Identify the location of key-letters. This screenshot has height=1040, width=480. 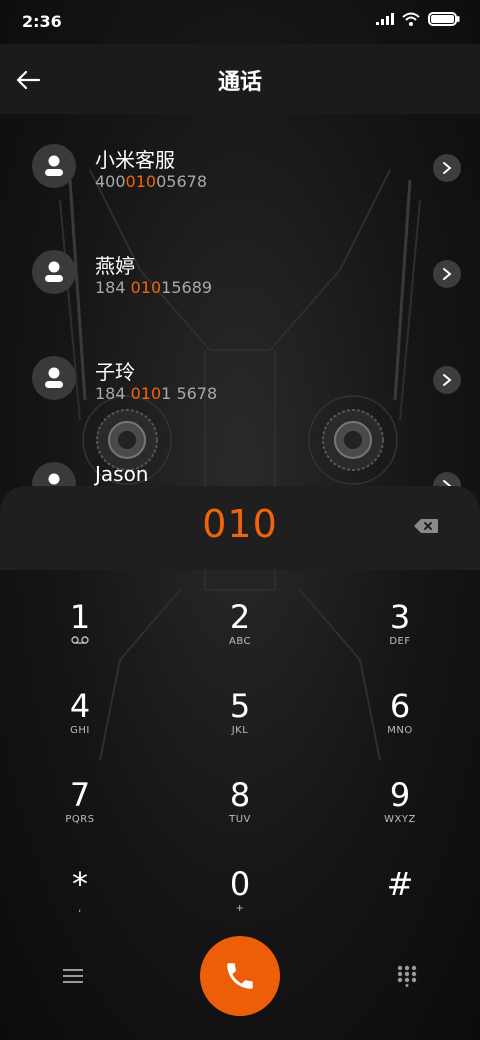
(400, 909).